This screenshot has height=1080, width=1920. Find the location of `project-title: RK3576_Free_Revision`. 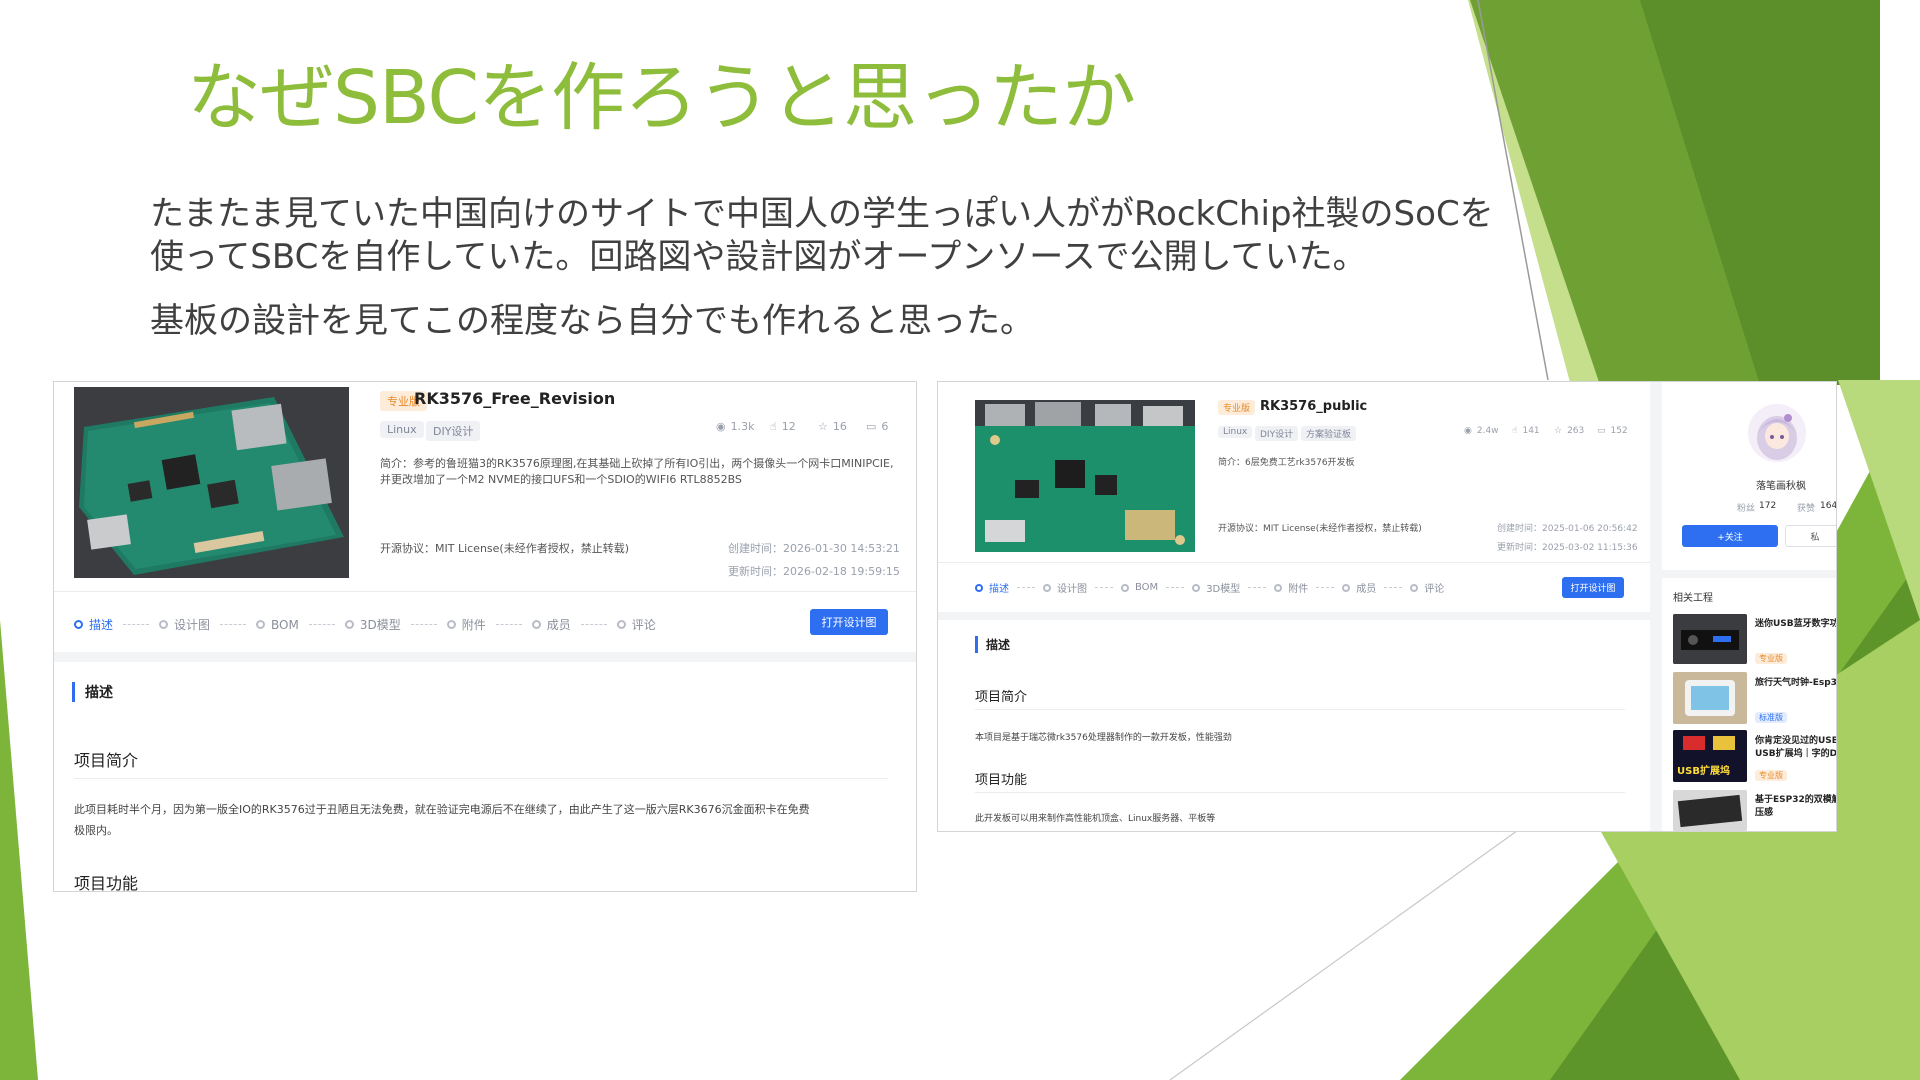

project-title: RK3576_Free_Revision is located at coordinates (514, 398).